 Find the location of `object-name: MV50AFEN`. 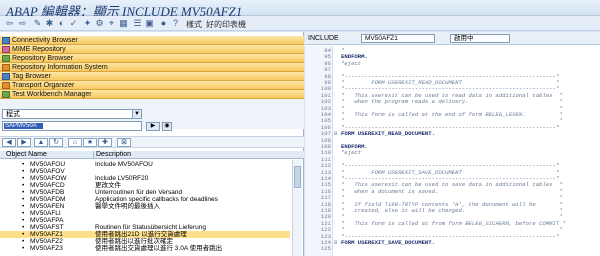

object-name: MV50AFEN is located at coordinates (47, 206).